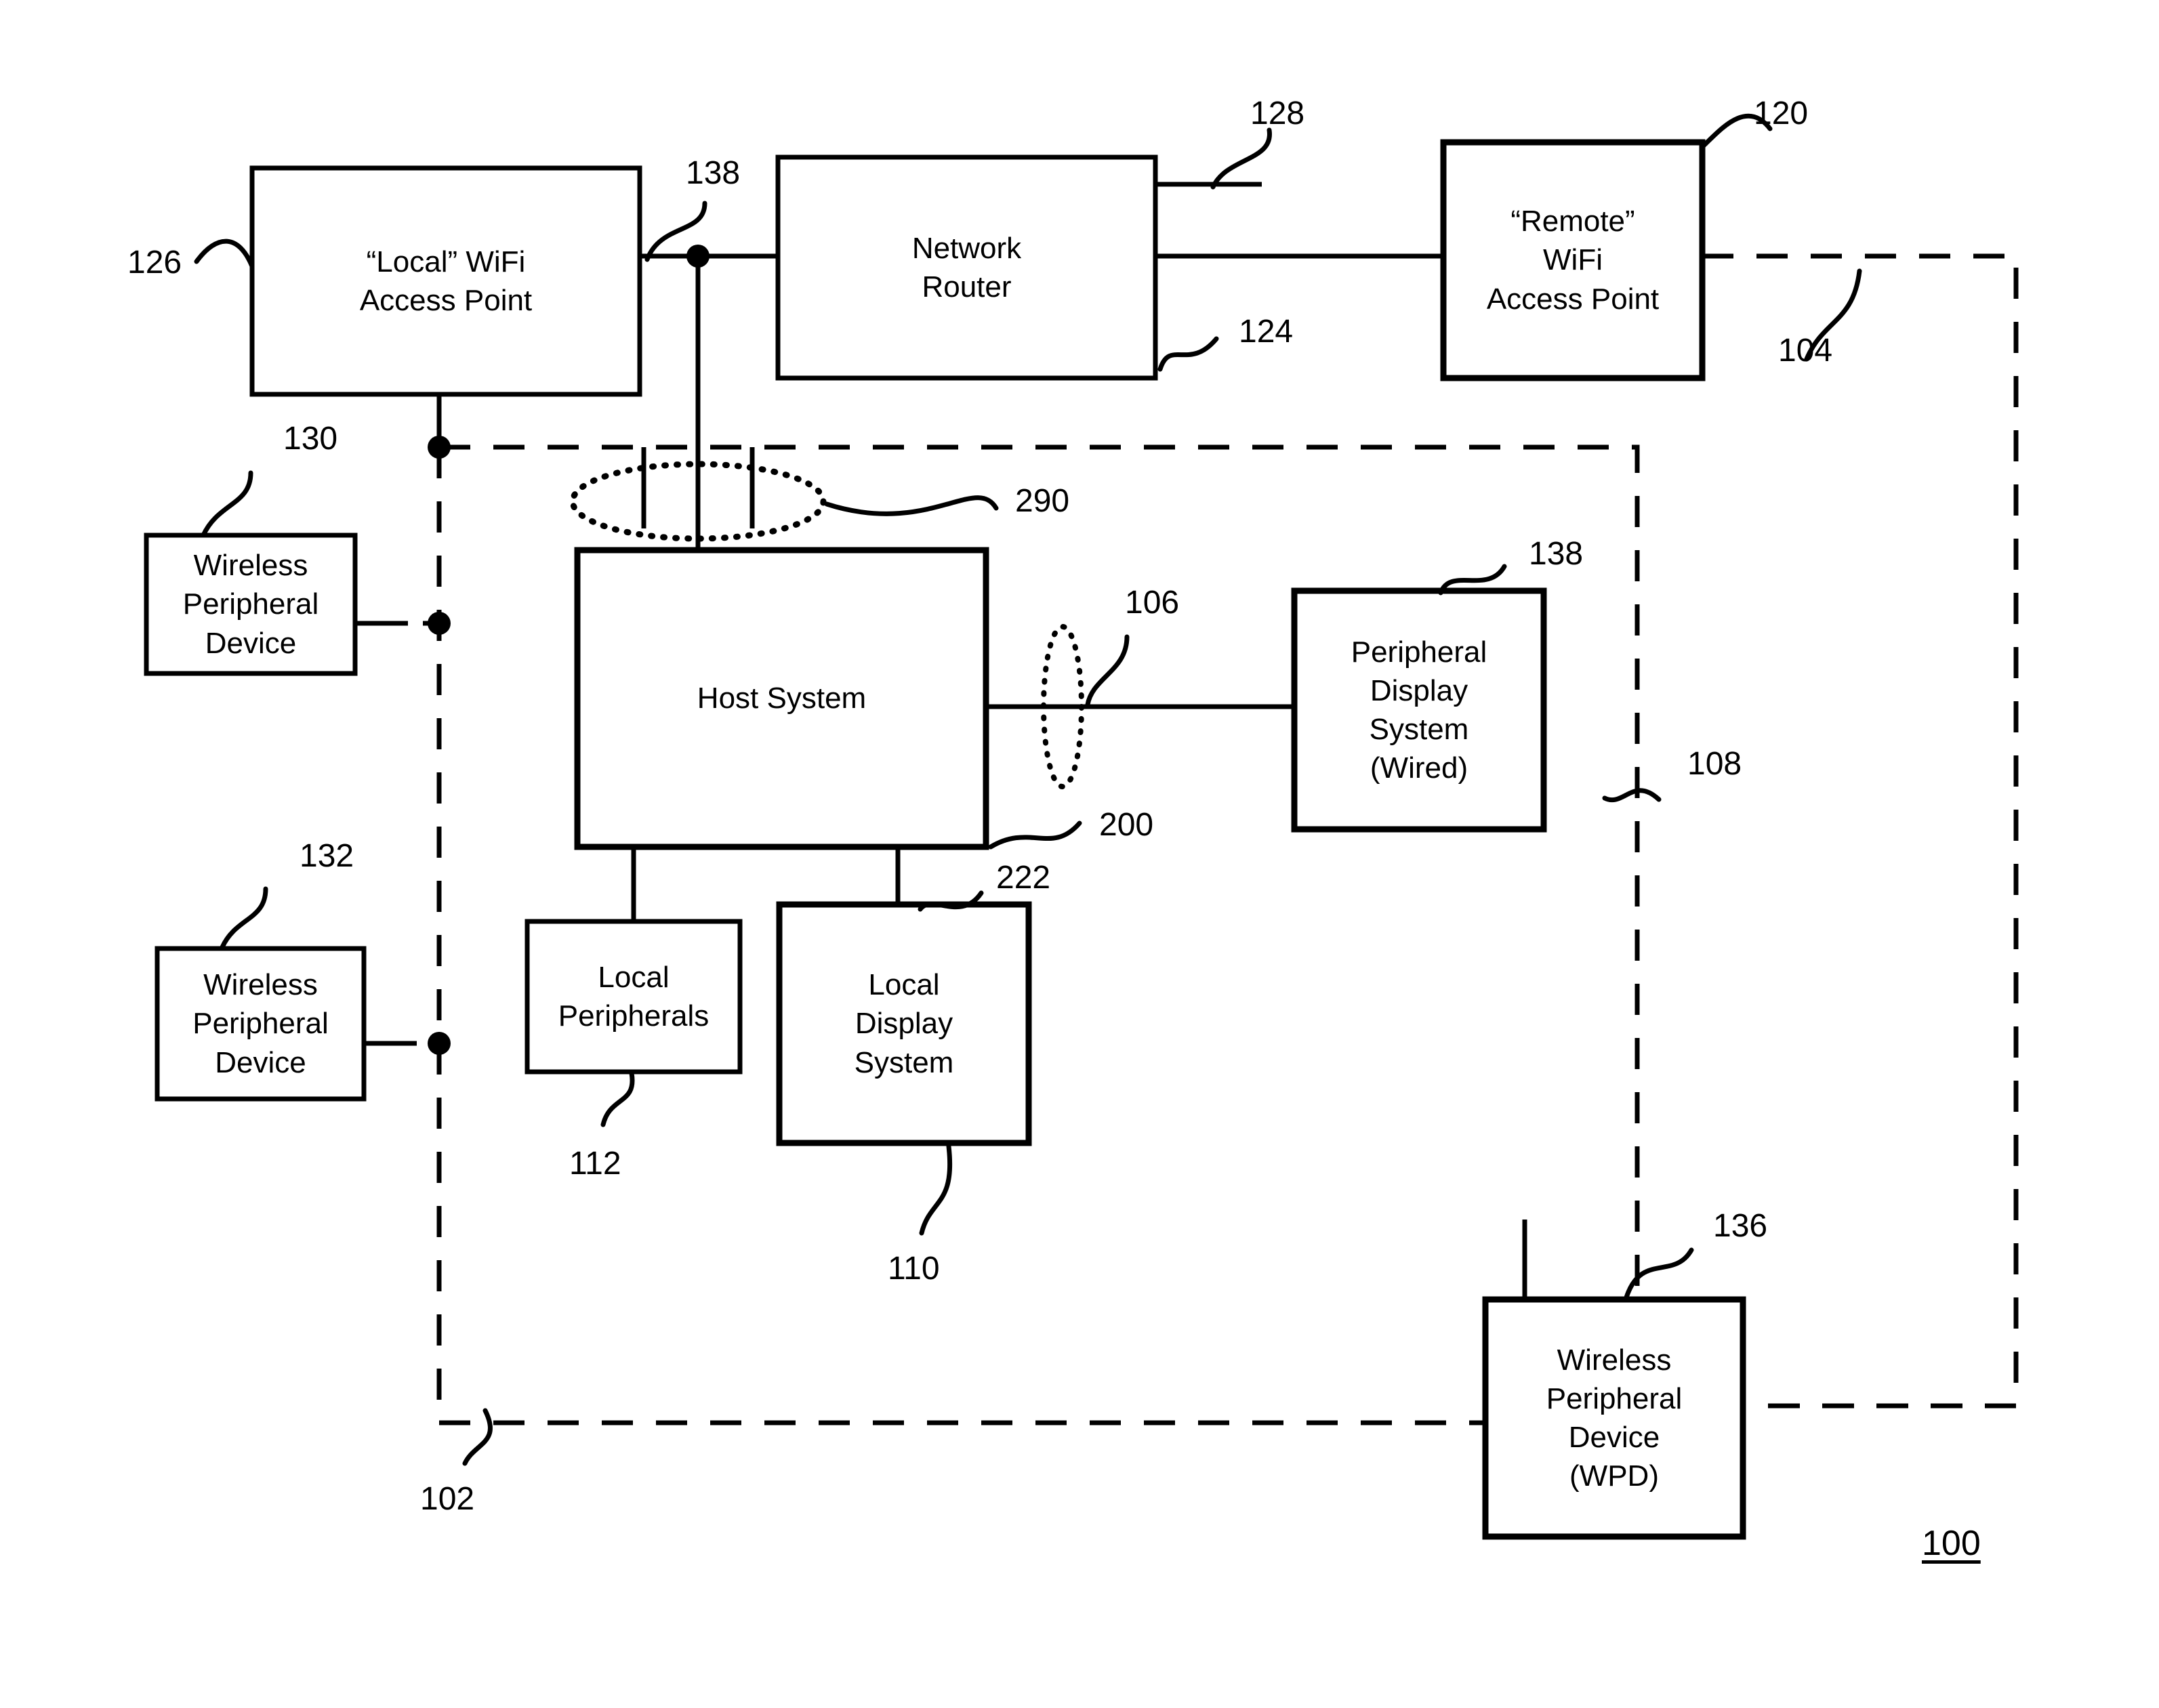 The height and width of the screenshot is (1708, 2159). What do you see at coordinates (904, 1023) in the screenshot?
I see `box-local-display` at bounding box center [904, 1023].